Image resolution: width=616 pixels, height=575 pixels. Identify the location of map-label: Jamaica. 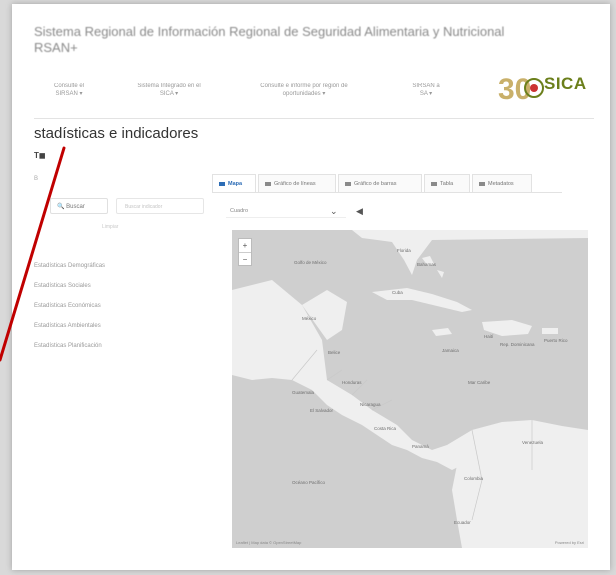
(450, 350).